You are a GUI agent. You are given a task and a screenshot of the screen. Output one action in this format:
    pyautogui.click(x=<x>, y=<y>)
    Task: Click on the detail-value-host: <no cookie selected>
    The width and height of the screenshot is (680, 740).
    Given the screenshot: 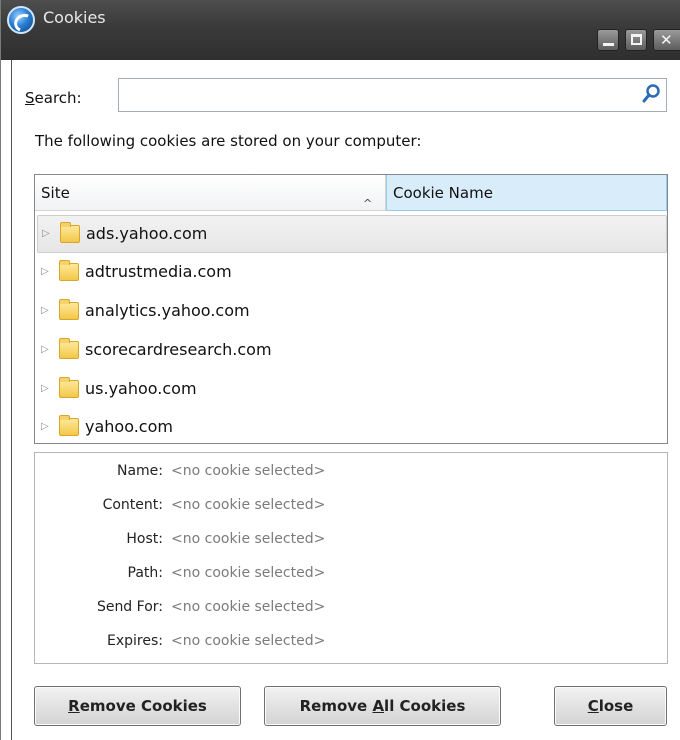 What is the action you would take?
    pyautogui.click(x=248, y=539)
    